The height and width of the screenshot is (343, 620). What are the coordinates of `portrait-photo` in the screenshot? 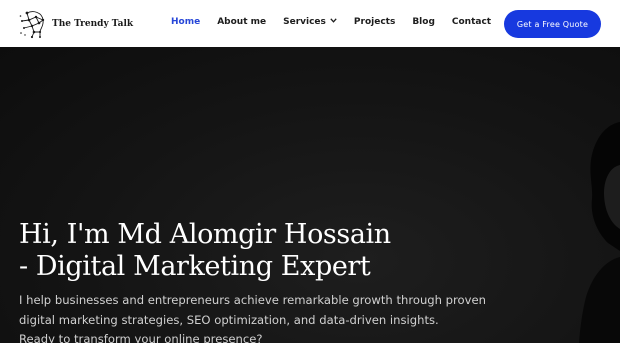 It's located at (599, 232).